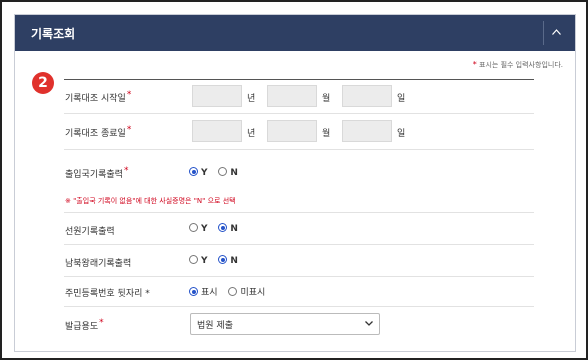  What do you see at coordinates (193, 227) in the screenshot?
I see `seaman-radio-y` at bounding box center [193, 227].